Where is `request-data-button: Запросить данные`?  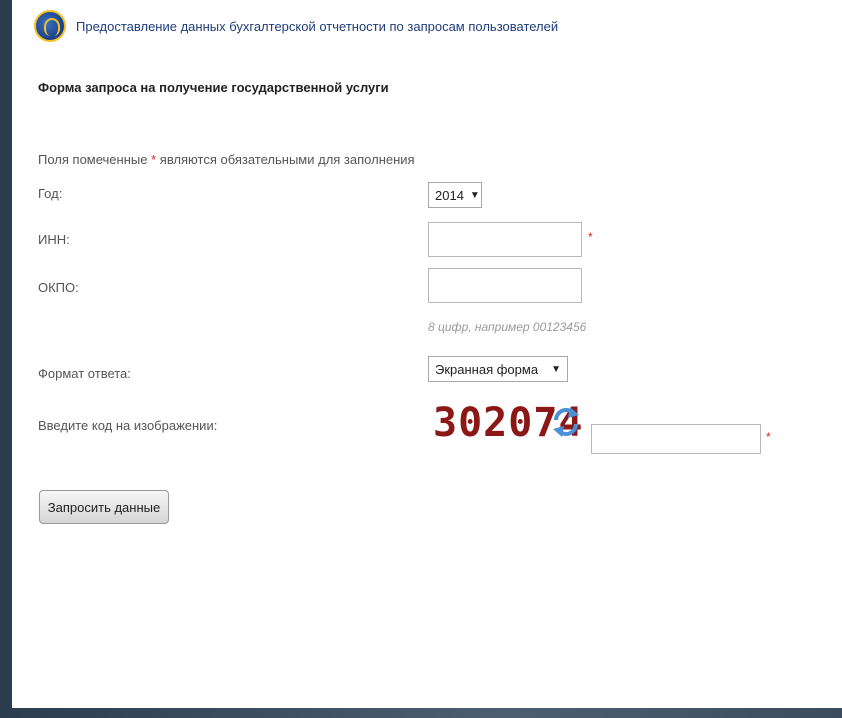
request-data-button: Запросить данные is located at coordinates (104, 507).